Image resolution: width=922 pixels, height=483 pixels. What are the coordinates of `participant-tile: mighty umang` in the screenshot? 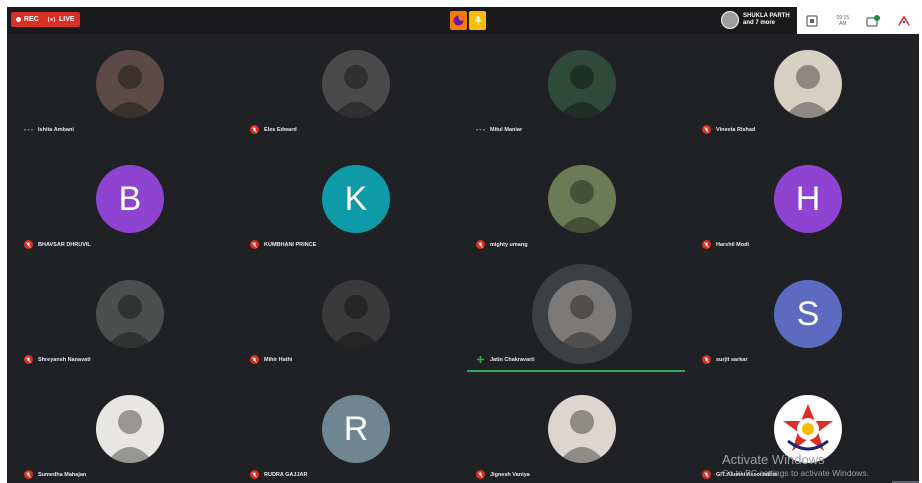 It's located at (571, 205).